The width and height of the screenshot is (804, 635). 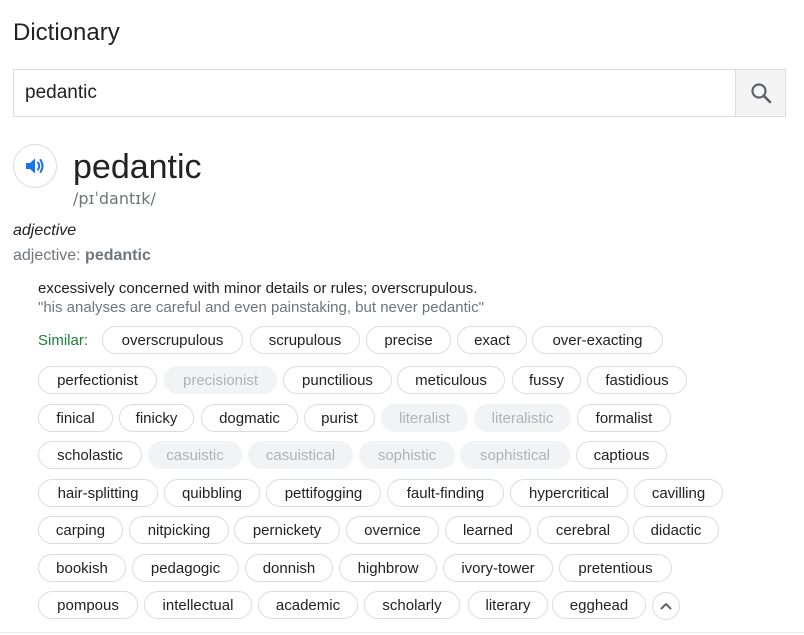 What do you see at coordinates (599, 605) in the screenshot?
I see `similar-chip: egghead` at bounding box center [599, 605].